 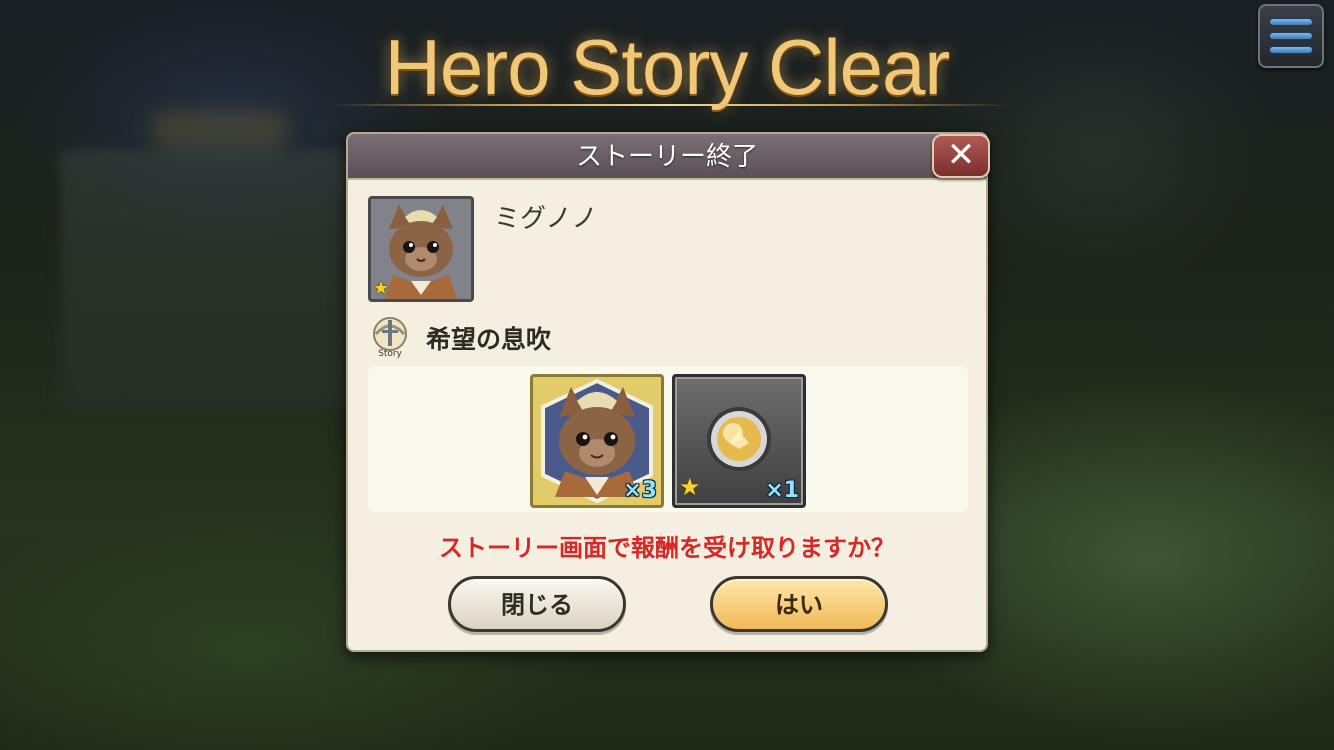 I want to click on yes-button: はい, so click(x=799, y=604).